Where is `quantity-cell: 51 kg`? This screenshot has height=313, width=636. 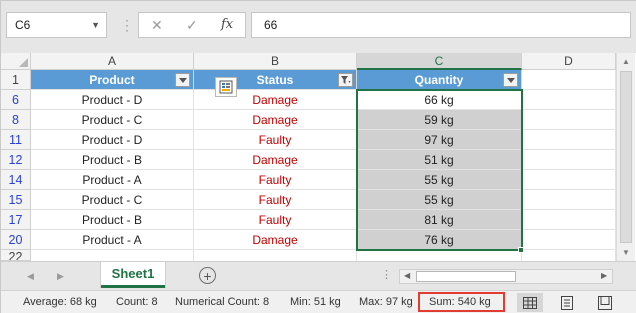 quantity-cell: 51 kg is located at coordinates (439, 160).